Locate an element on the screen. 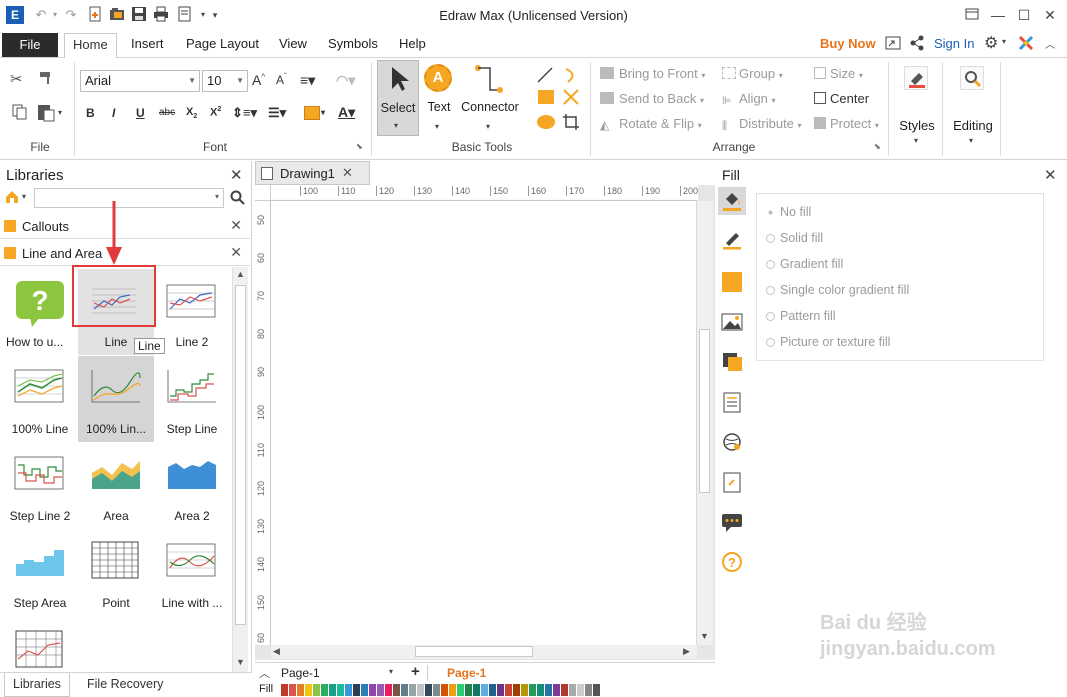 Image resolution: width=1067 pixels, height=697 pixels. tab-home: Home is located at coordinates (90, 46).